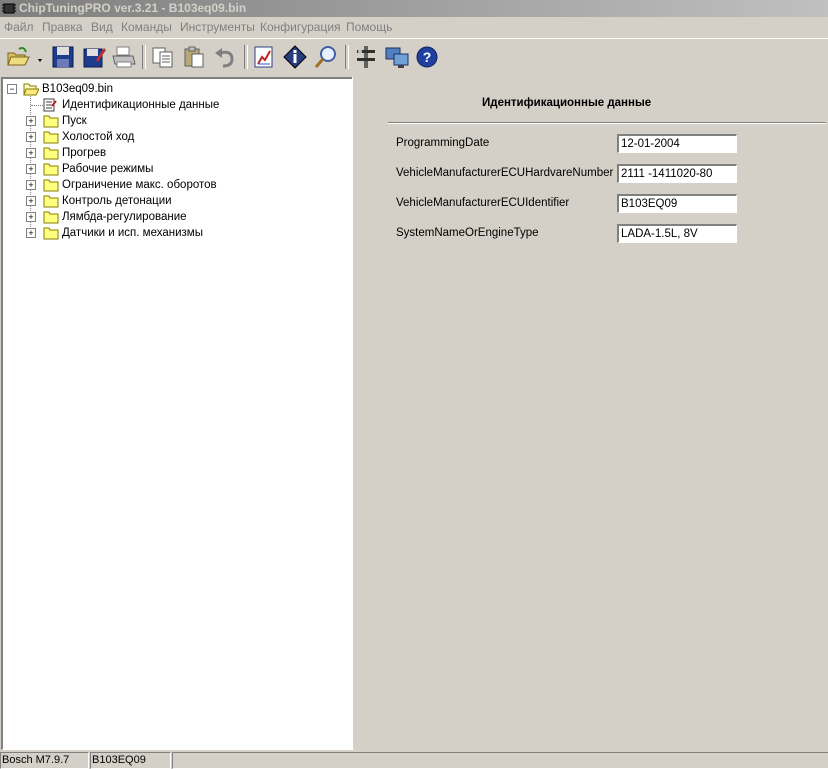 The width and height of the screenshot is (828, 769). Describe the element at coordinates (173, 201) in the screenshot. I see `tree-item-knock-control: + Контроль детонации` at that location.